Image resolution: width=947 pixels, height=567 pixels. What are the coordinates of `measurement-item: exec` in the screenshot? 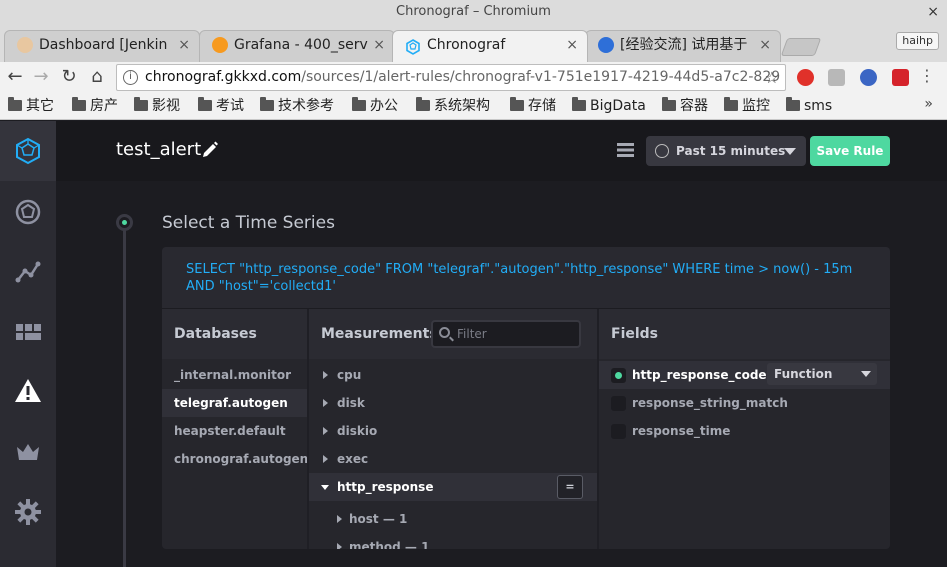 It's located at (453, 459).